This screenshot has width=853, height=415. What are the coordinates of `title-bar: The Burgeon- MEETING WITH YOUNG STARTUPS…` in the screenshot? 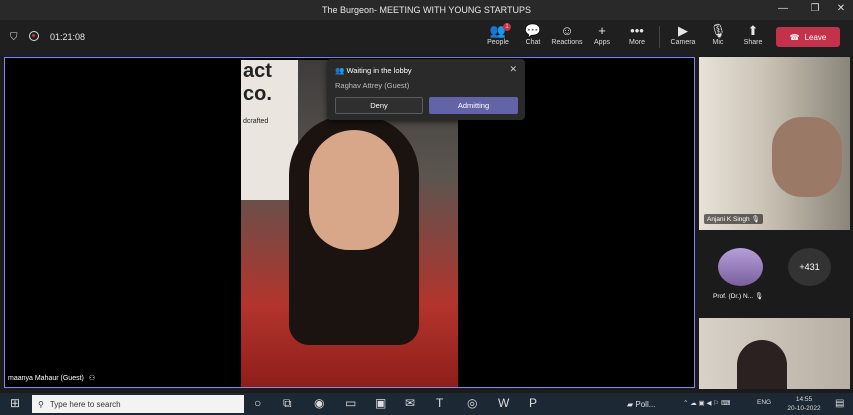 It's located at (426, 10).